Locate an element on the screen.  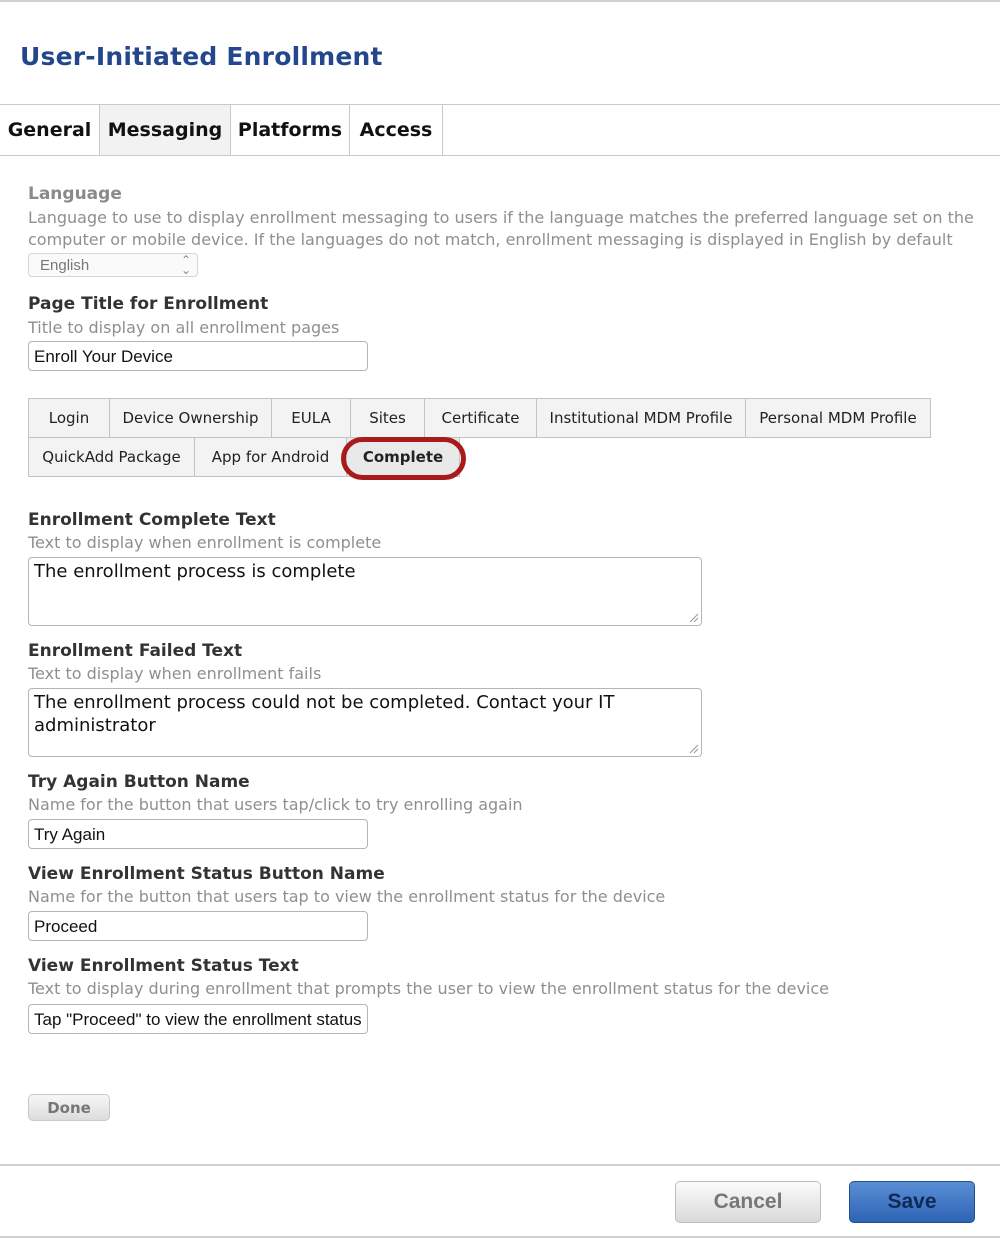
view-status-button-label: View Enrollment Status Button Name is located at coordinates (206, 874).